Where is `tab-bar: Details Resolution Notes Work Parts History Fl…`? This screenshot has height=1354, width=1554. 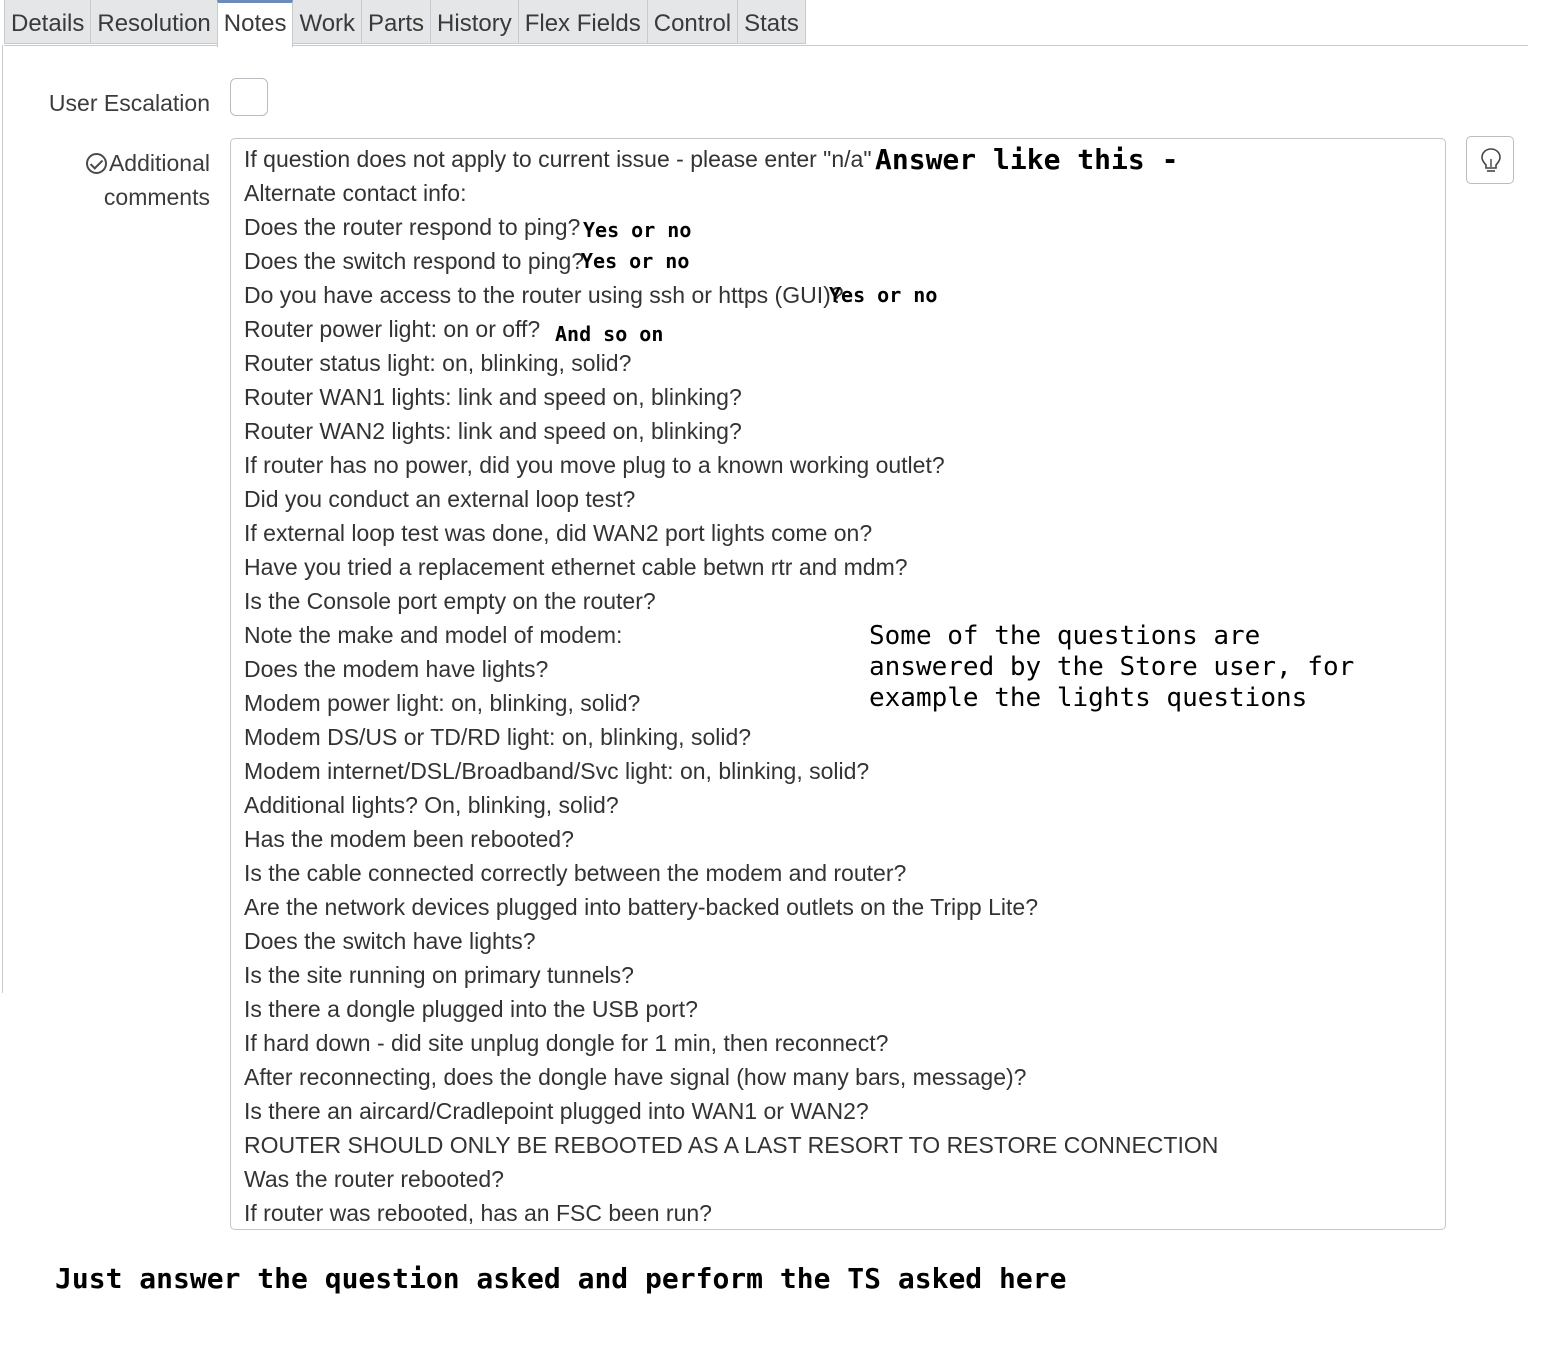 tab-bar: Details Resolution Notes Work Parts History Fl… is located at coordinates (405, 23).